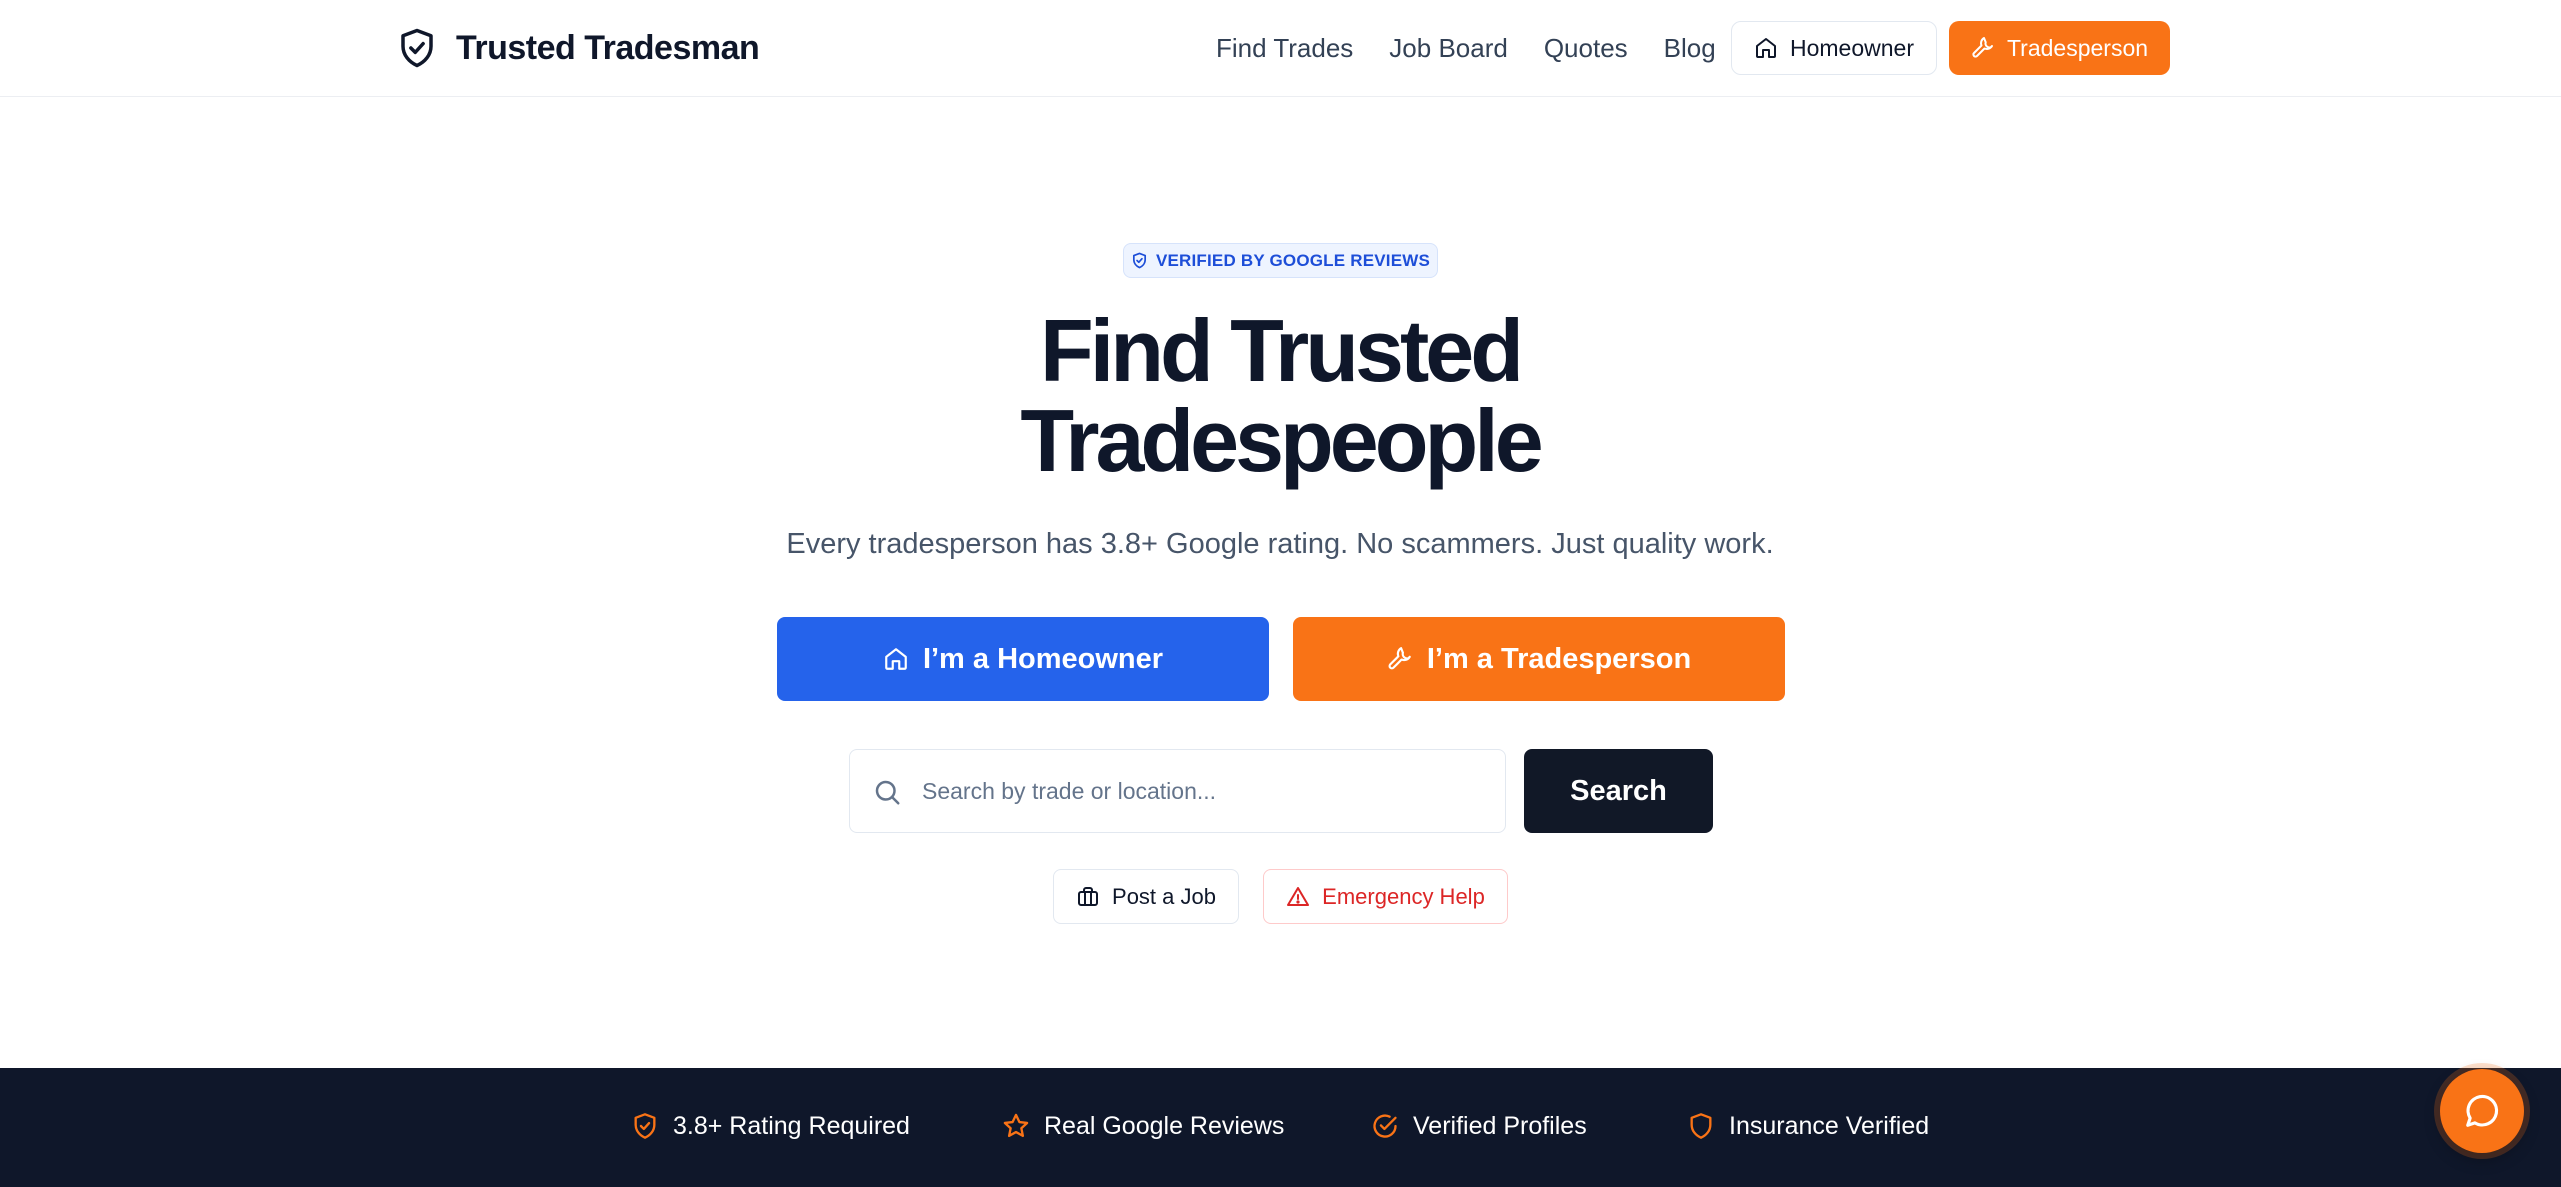 The image size is (2561, 1187). What do you see at coordinates (1701, 1126) in the screenshot?
I see `shield-icon` at bounding box center [1701, 1126].